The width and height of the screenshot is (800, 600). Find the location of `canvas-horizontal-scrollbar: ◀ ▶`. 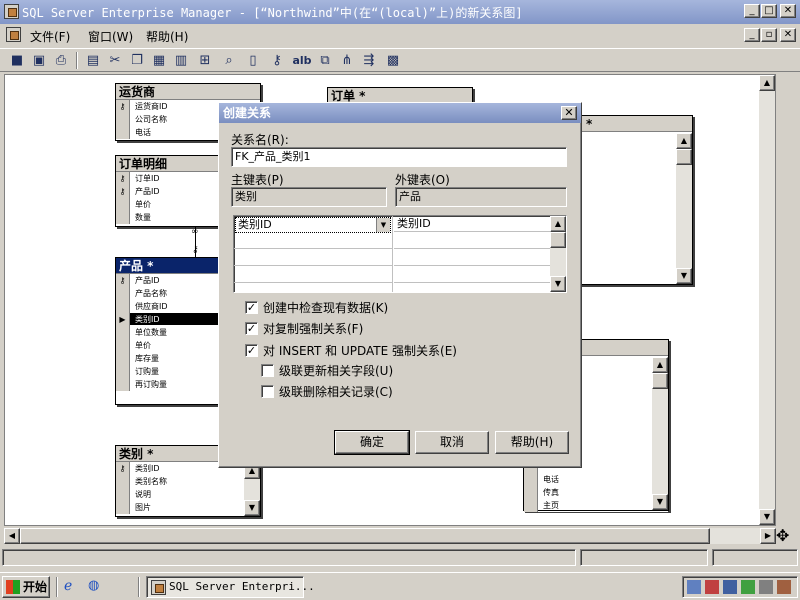

canvas-horizontal-scrollbar: ◀ ▶ is located at coordinates (390, 536).